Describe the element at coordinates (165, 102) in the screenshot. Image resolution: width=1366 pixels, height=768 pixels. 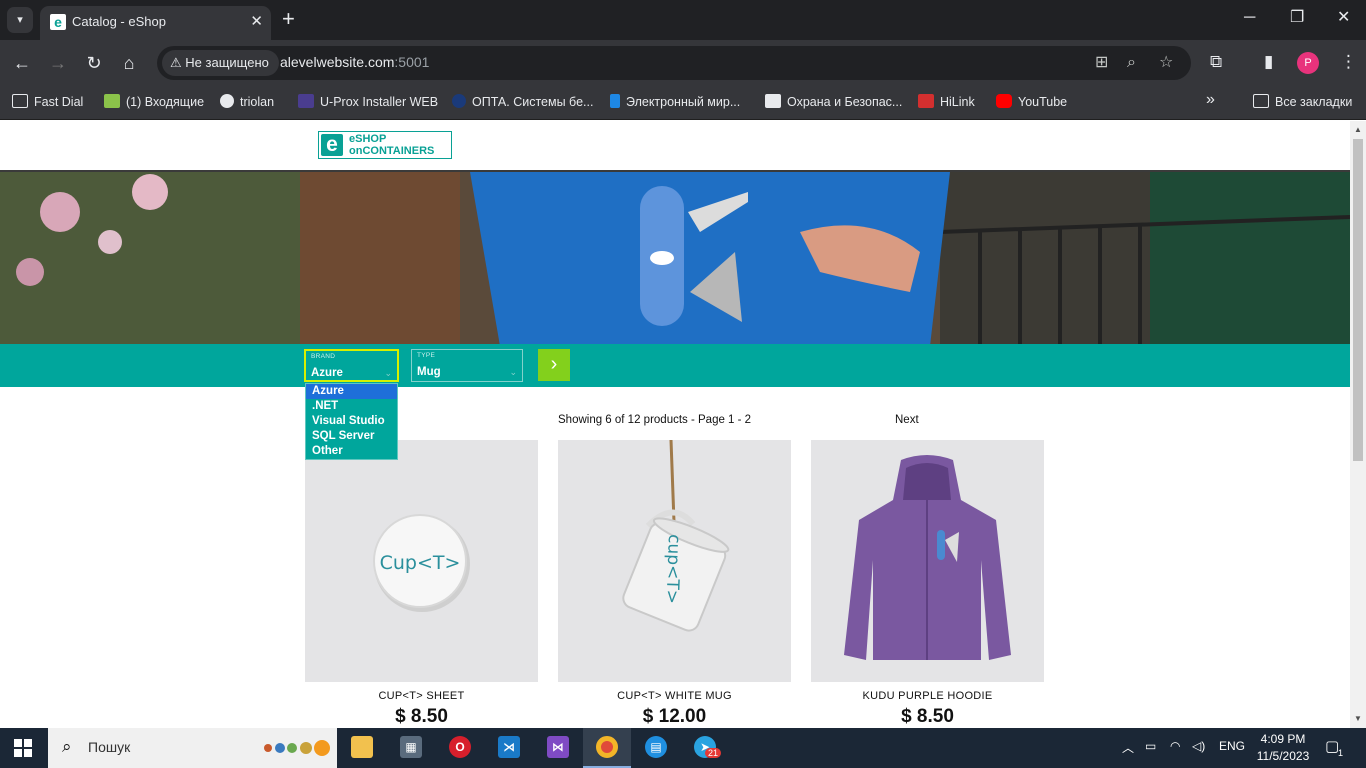
I see `bookmark-label: (1) Входящие` at that location.